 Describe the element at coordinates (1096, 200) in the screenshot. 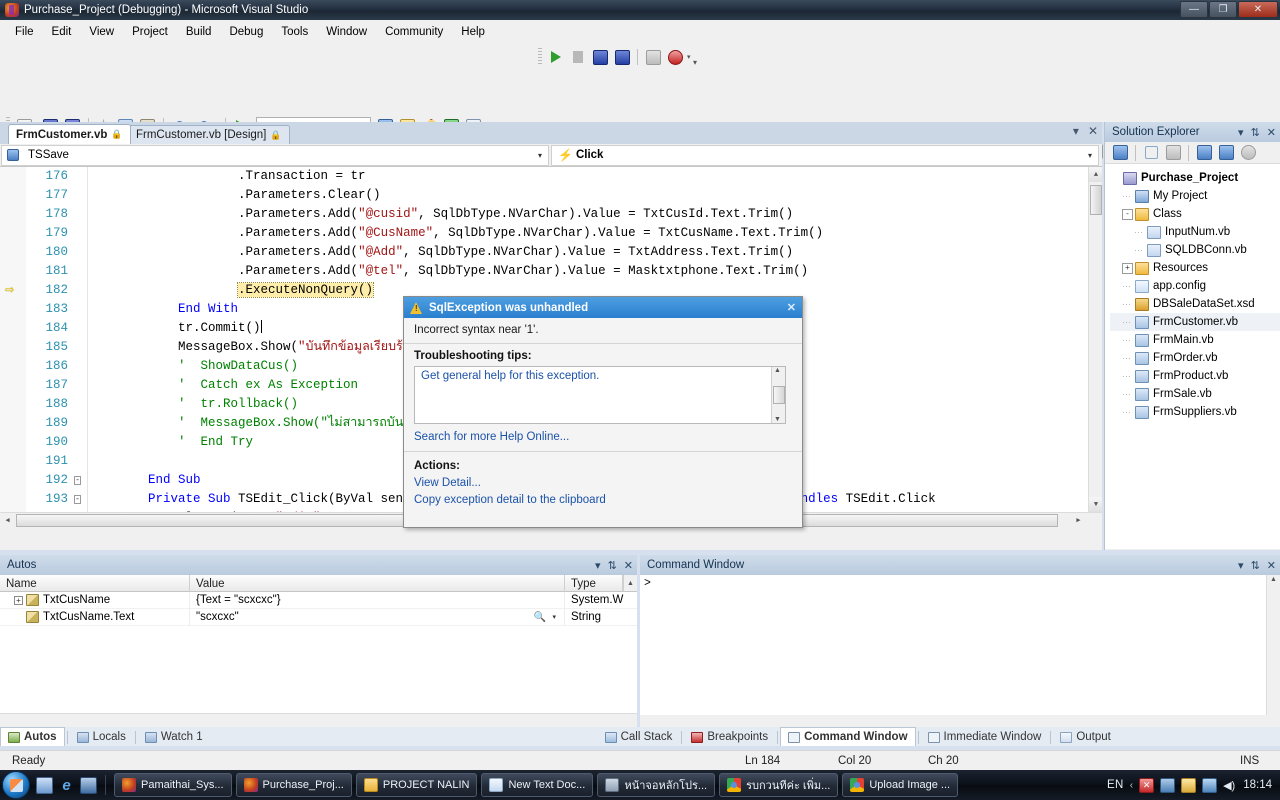

I see `vertical-scroll-thumb` at that location.